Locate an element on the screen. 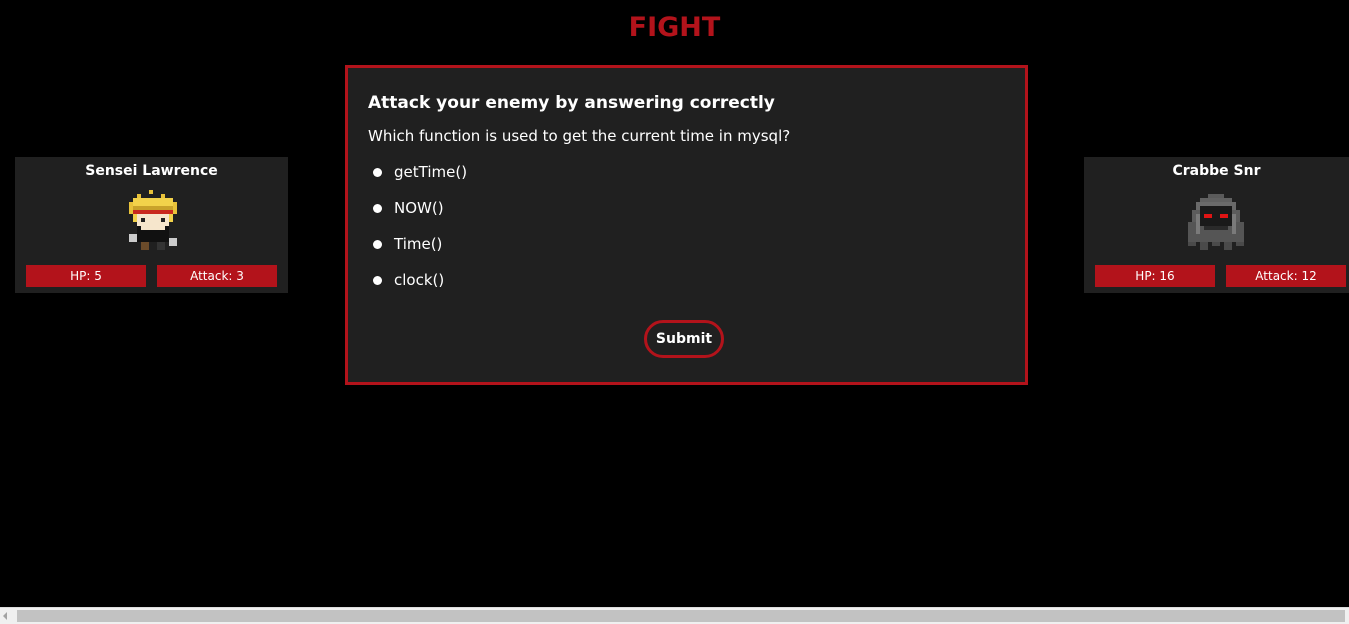 The height and width of the screenshot is (624, 1349). answer-option: clock() is located at coordinates (420, 288).